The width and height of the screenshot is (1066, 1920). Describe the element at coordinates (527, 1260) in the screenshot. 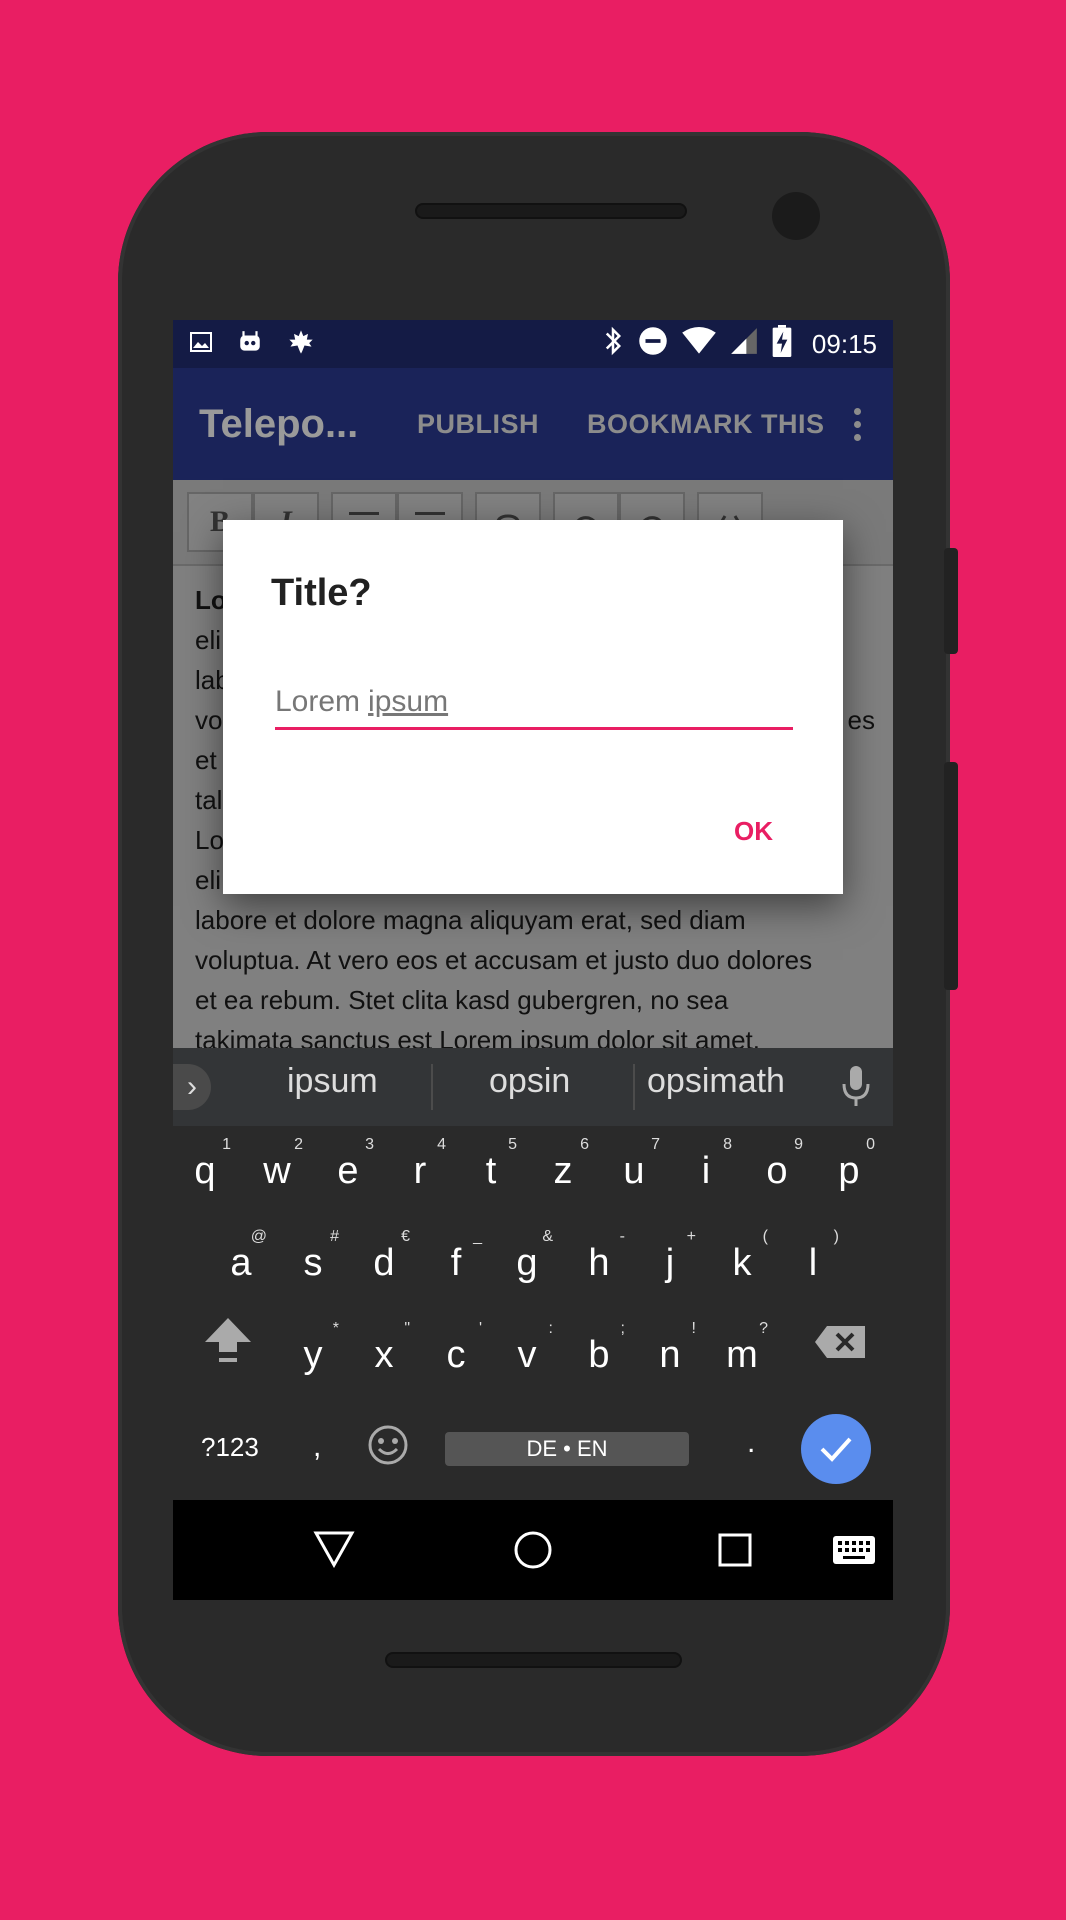

I see `key-g: g &` at that location.